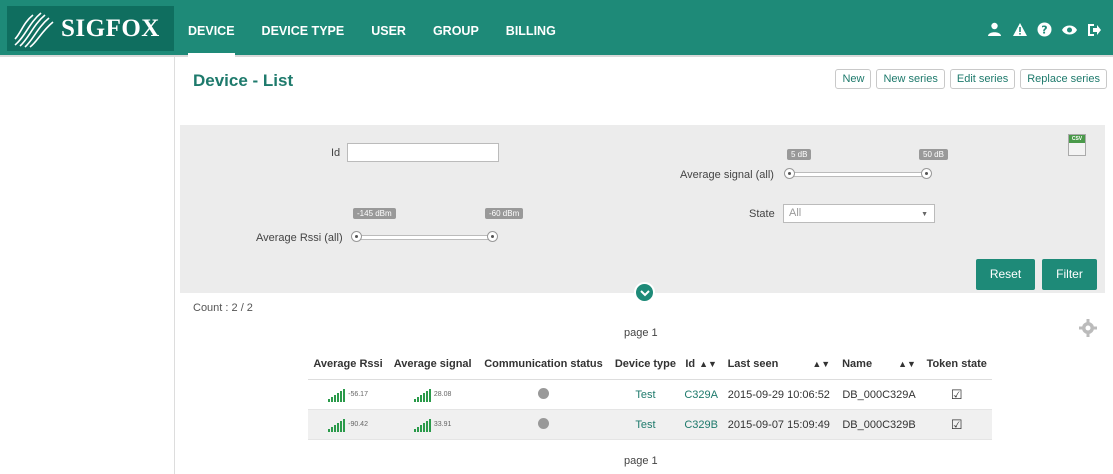 The width and height of the screenshot is (1113, 474). Describe the element at coordinates (492, 236) in the screenshot. I see `rssi-max-handle` at that location.